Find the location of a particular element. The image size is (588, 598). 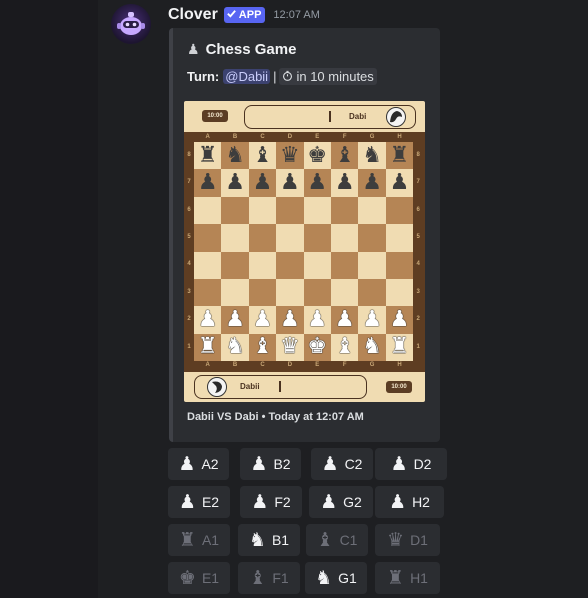

board-square-h3 is located at coordinates (399, 293).